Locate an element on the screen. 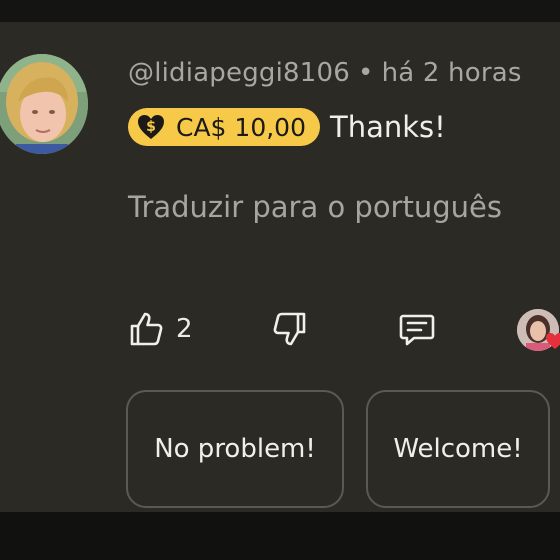  reply-button is located at coordinates (417, 329).